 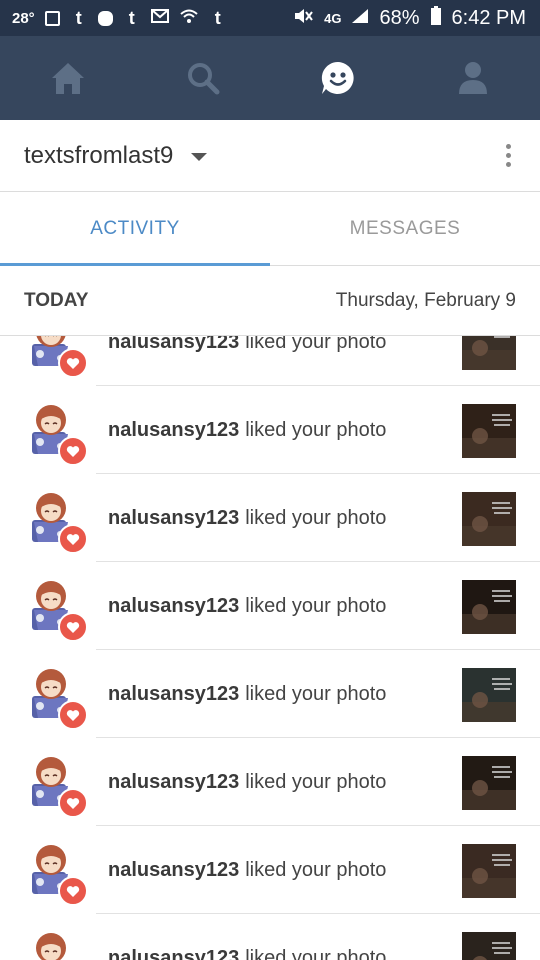 What do you see at coordinates (105, 18) in the screenshot?
I see `bitmoji-icon` at bounding box center [105, 18].